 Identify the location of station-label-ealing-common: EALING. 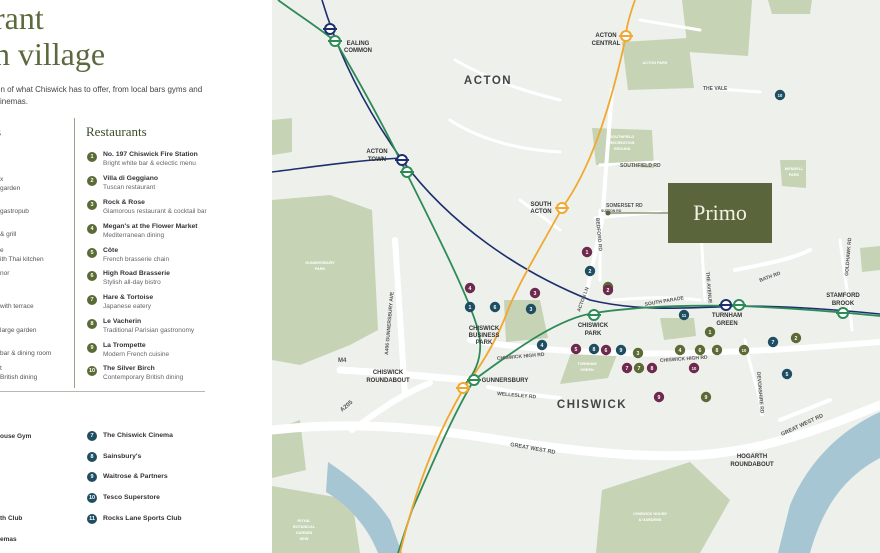
(358, 44).